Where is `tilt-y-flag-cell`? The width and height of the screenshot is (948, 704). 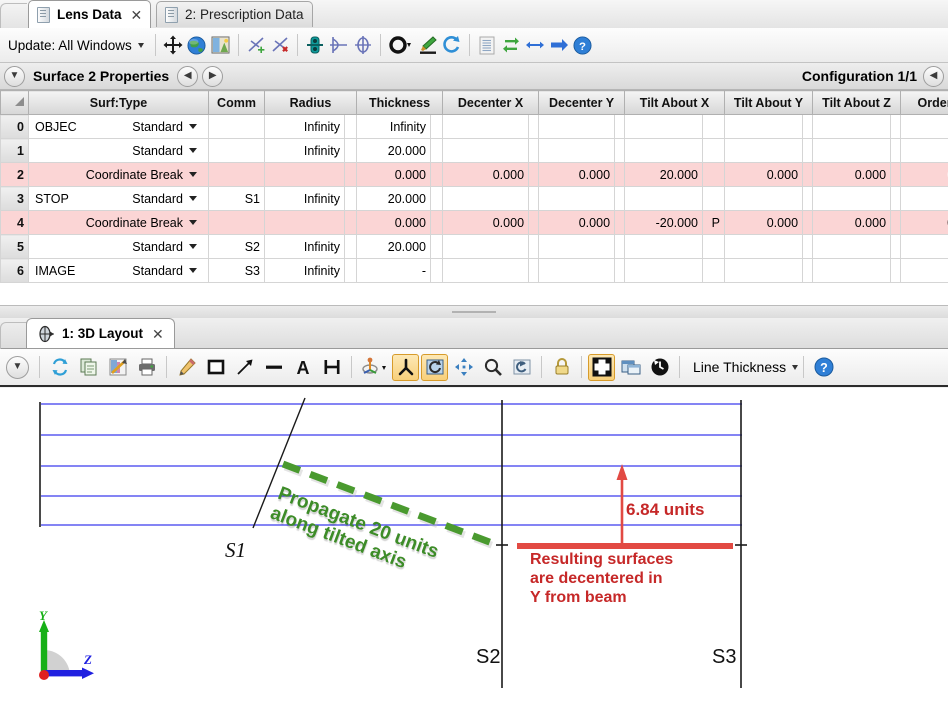 tilt-y-flag-cell is located at coordinates (808, 222).